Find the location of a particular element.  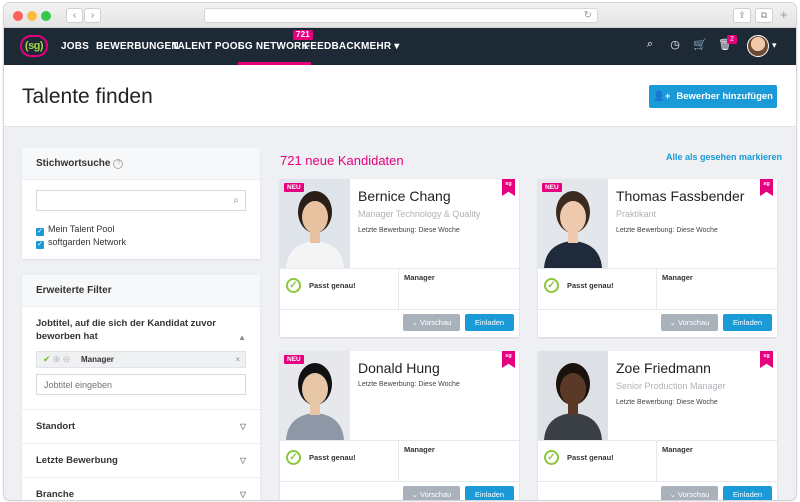

keyword-search-title: Stichwortsuche? is located at coordinates (141, 164).